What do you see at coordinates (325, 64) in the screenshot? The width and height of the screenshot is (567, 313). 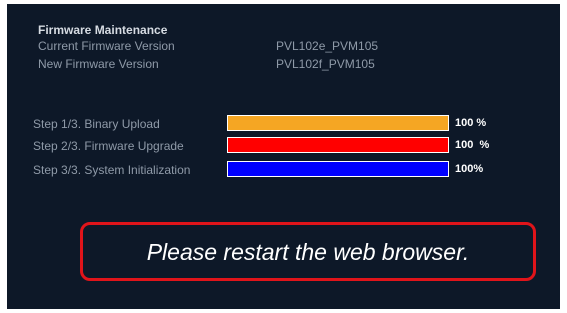 I see `new-firmware-value: PVL102f_PVM105` at bounding box center [325, 64].